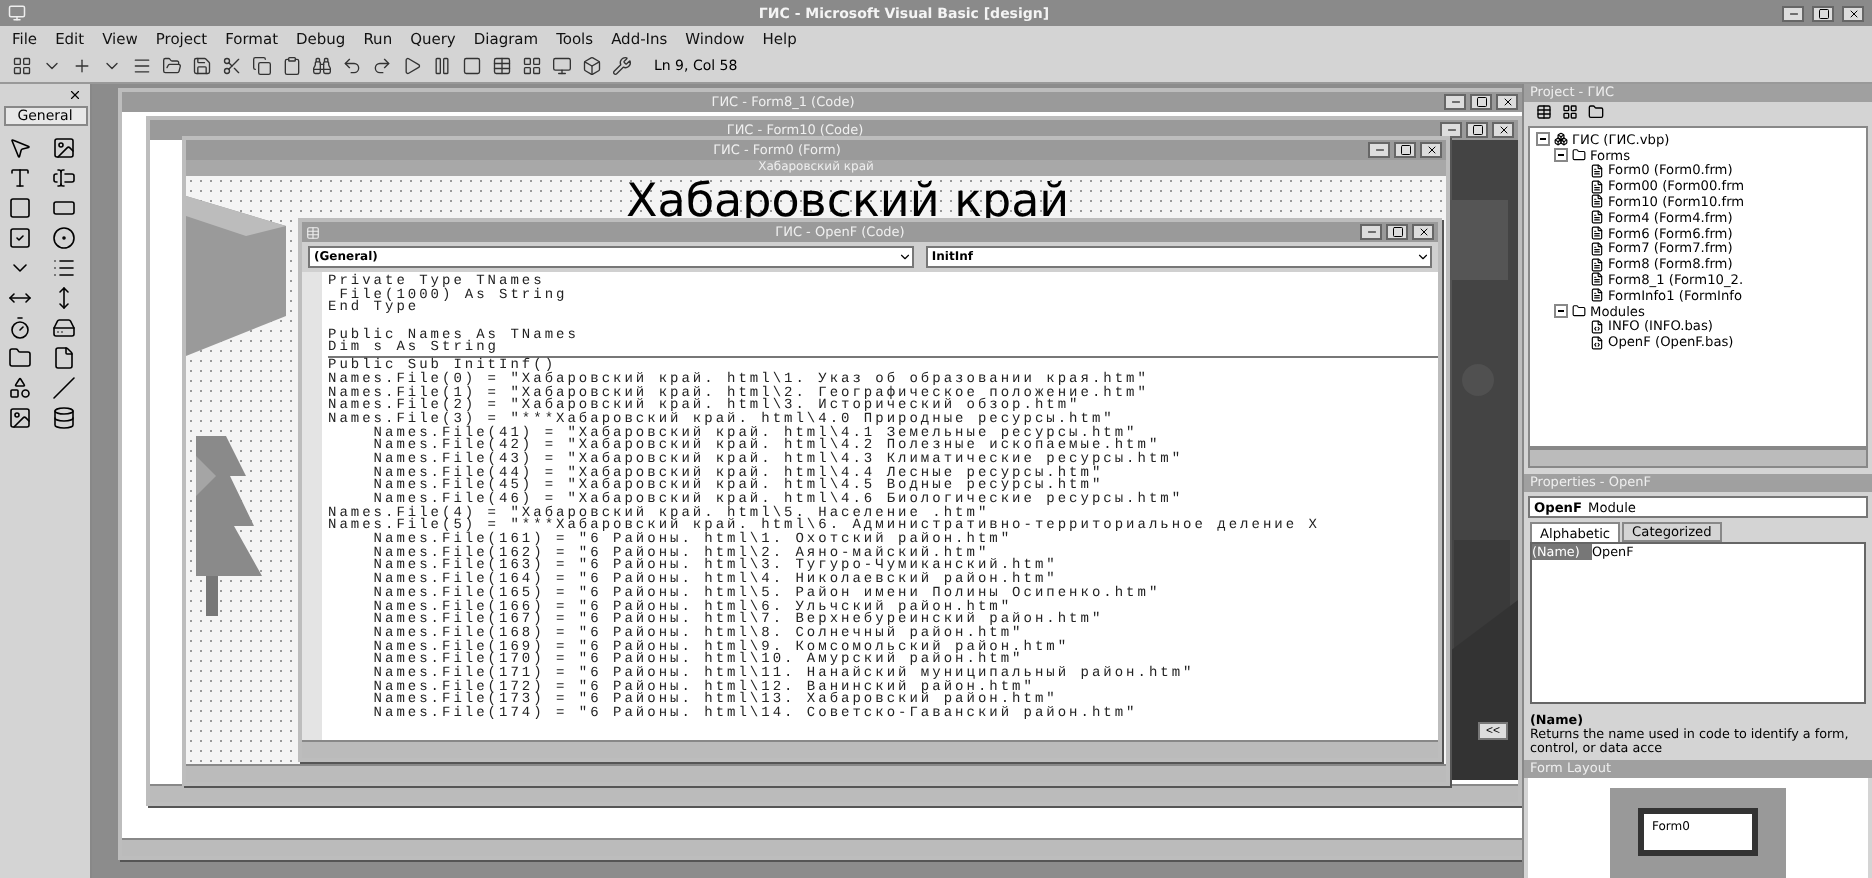  What do you see at coordinates (262, 66) in the screenshot?
I see `copy-icon` at bounding box center [262, 66].